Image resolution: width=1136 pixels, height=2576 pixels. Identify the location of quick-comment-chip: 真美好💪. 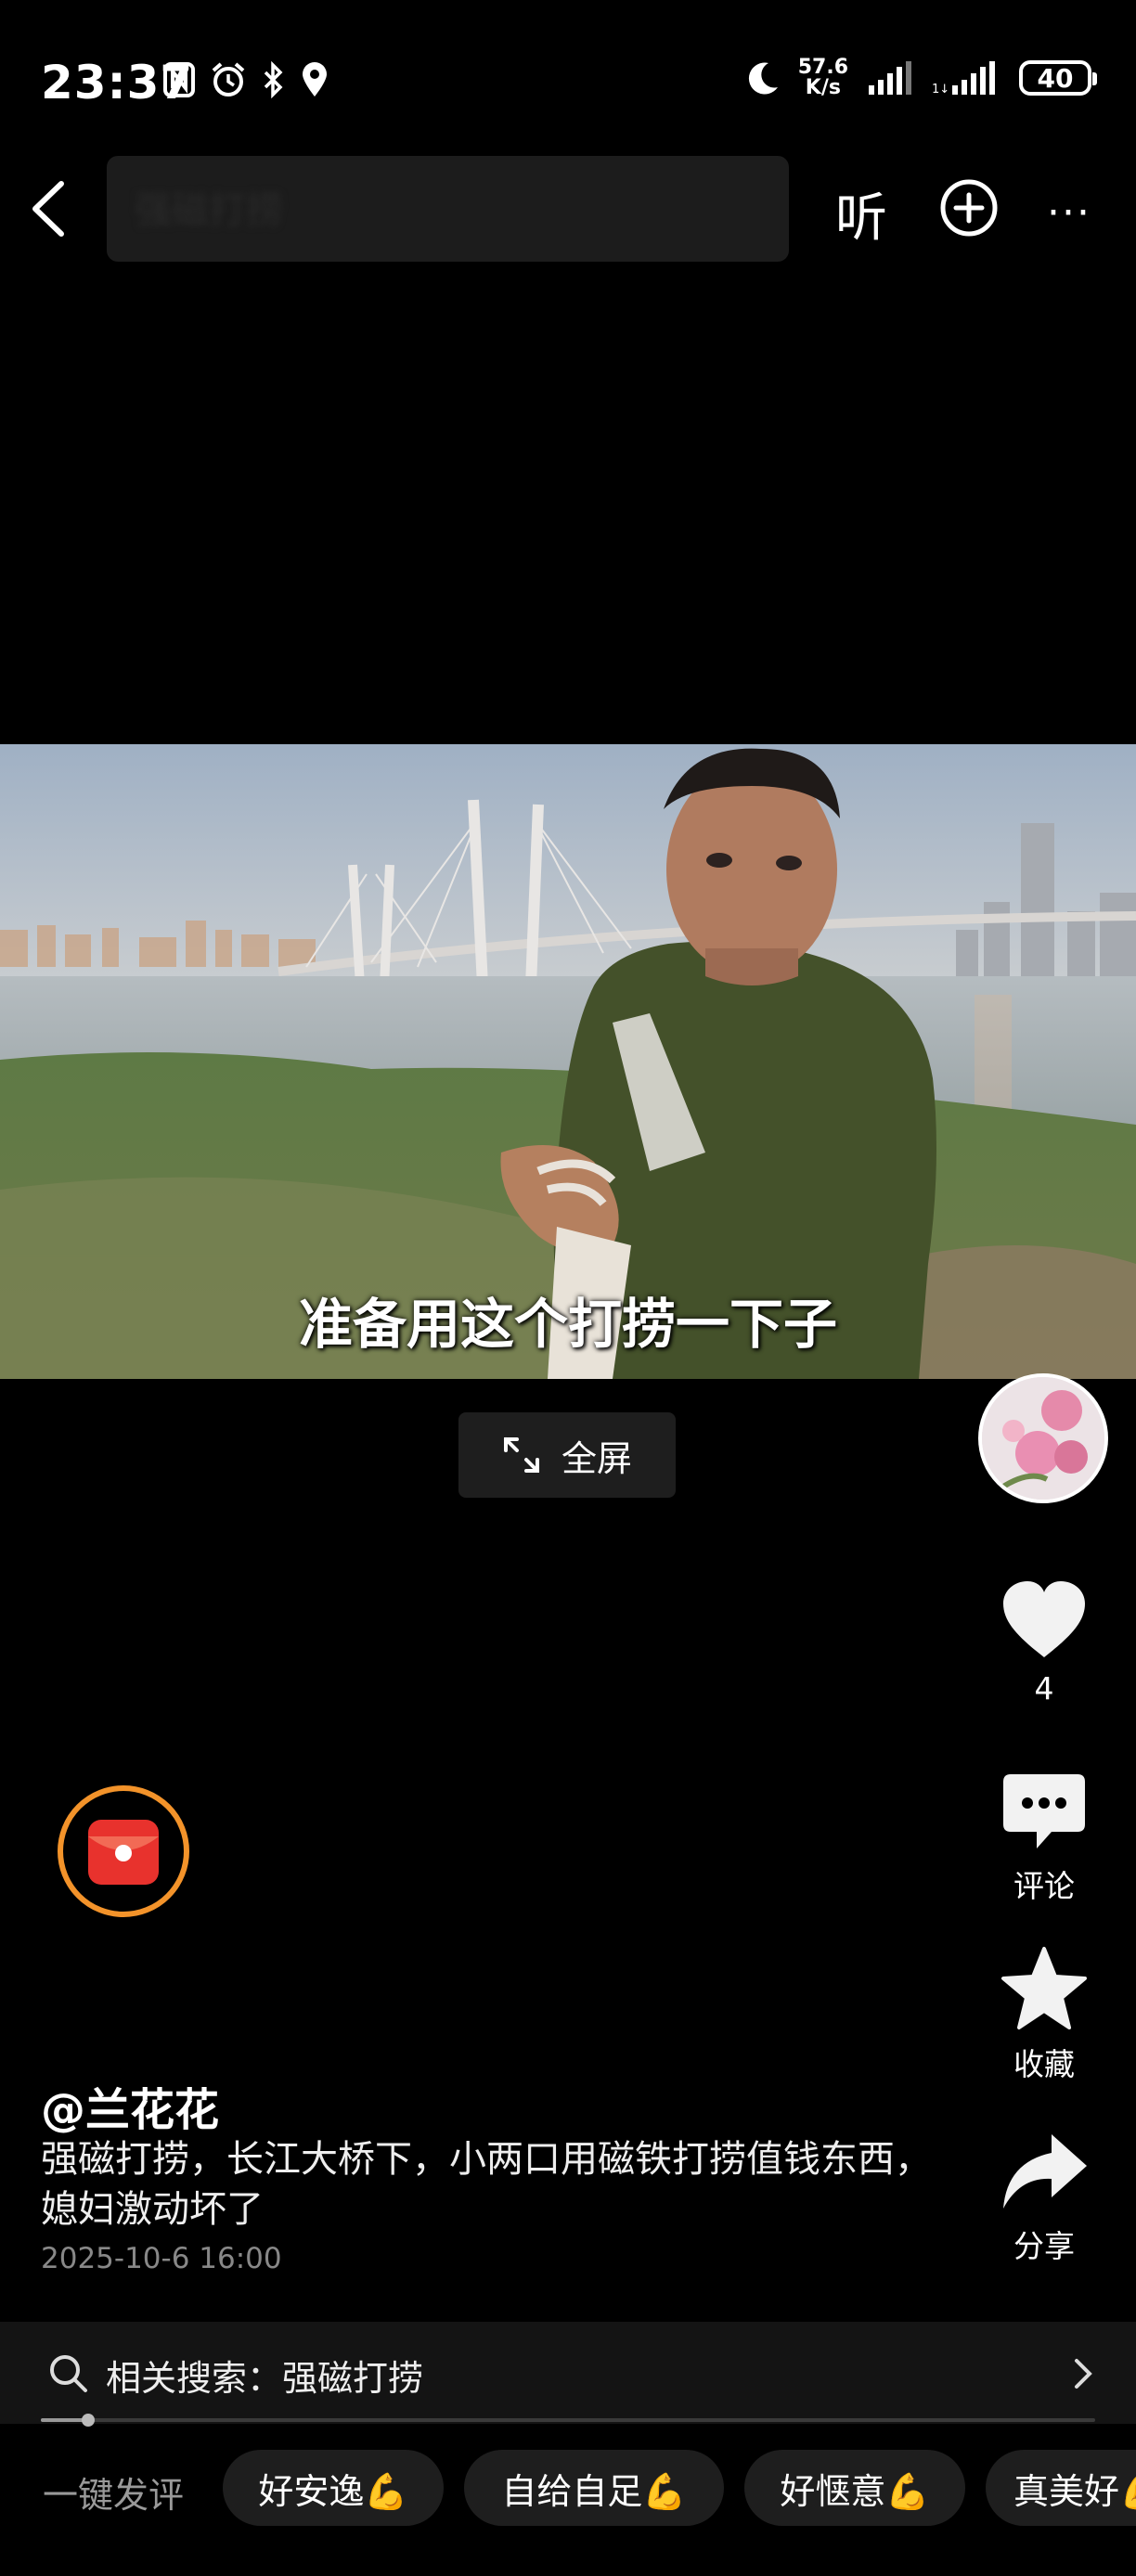
(1061, 2488).